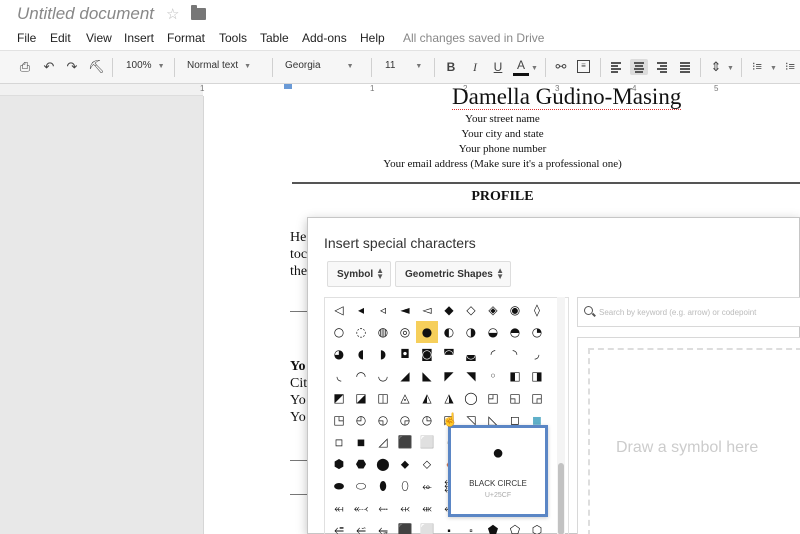 Image resolution: width=800 pixels, height=534 pixels. I want to click on character-cell: ◑, so click(471, 332).